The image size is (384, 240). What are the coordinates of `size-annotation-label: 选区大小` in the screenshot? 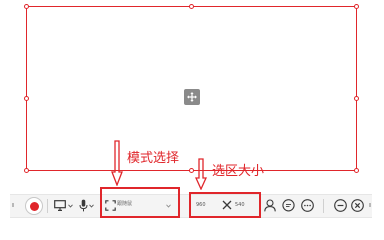 It's located at (238, 171).